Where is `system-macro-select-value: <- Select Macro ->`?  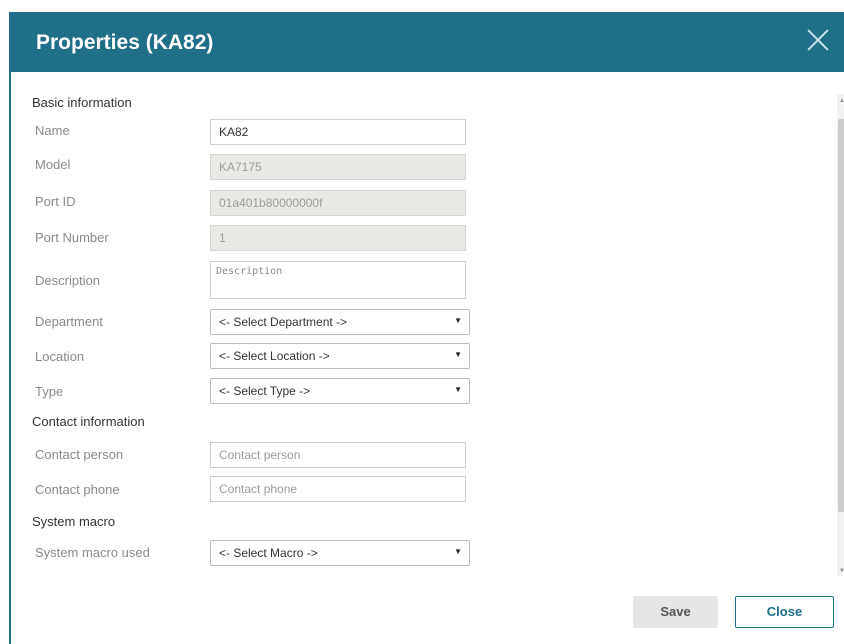
system-macro-select-value: <- Select Macro -> is located at coordinates (268, 553).